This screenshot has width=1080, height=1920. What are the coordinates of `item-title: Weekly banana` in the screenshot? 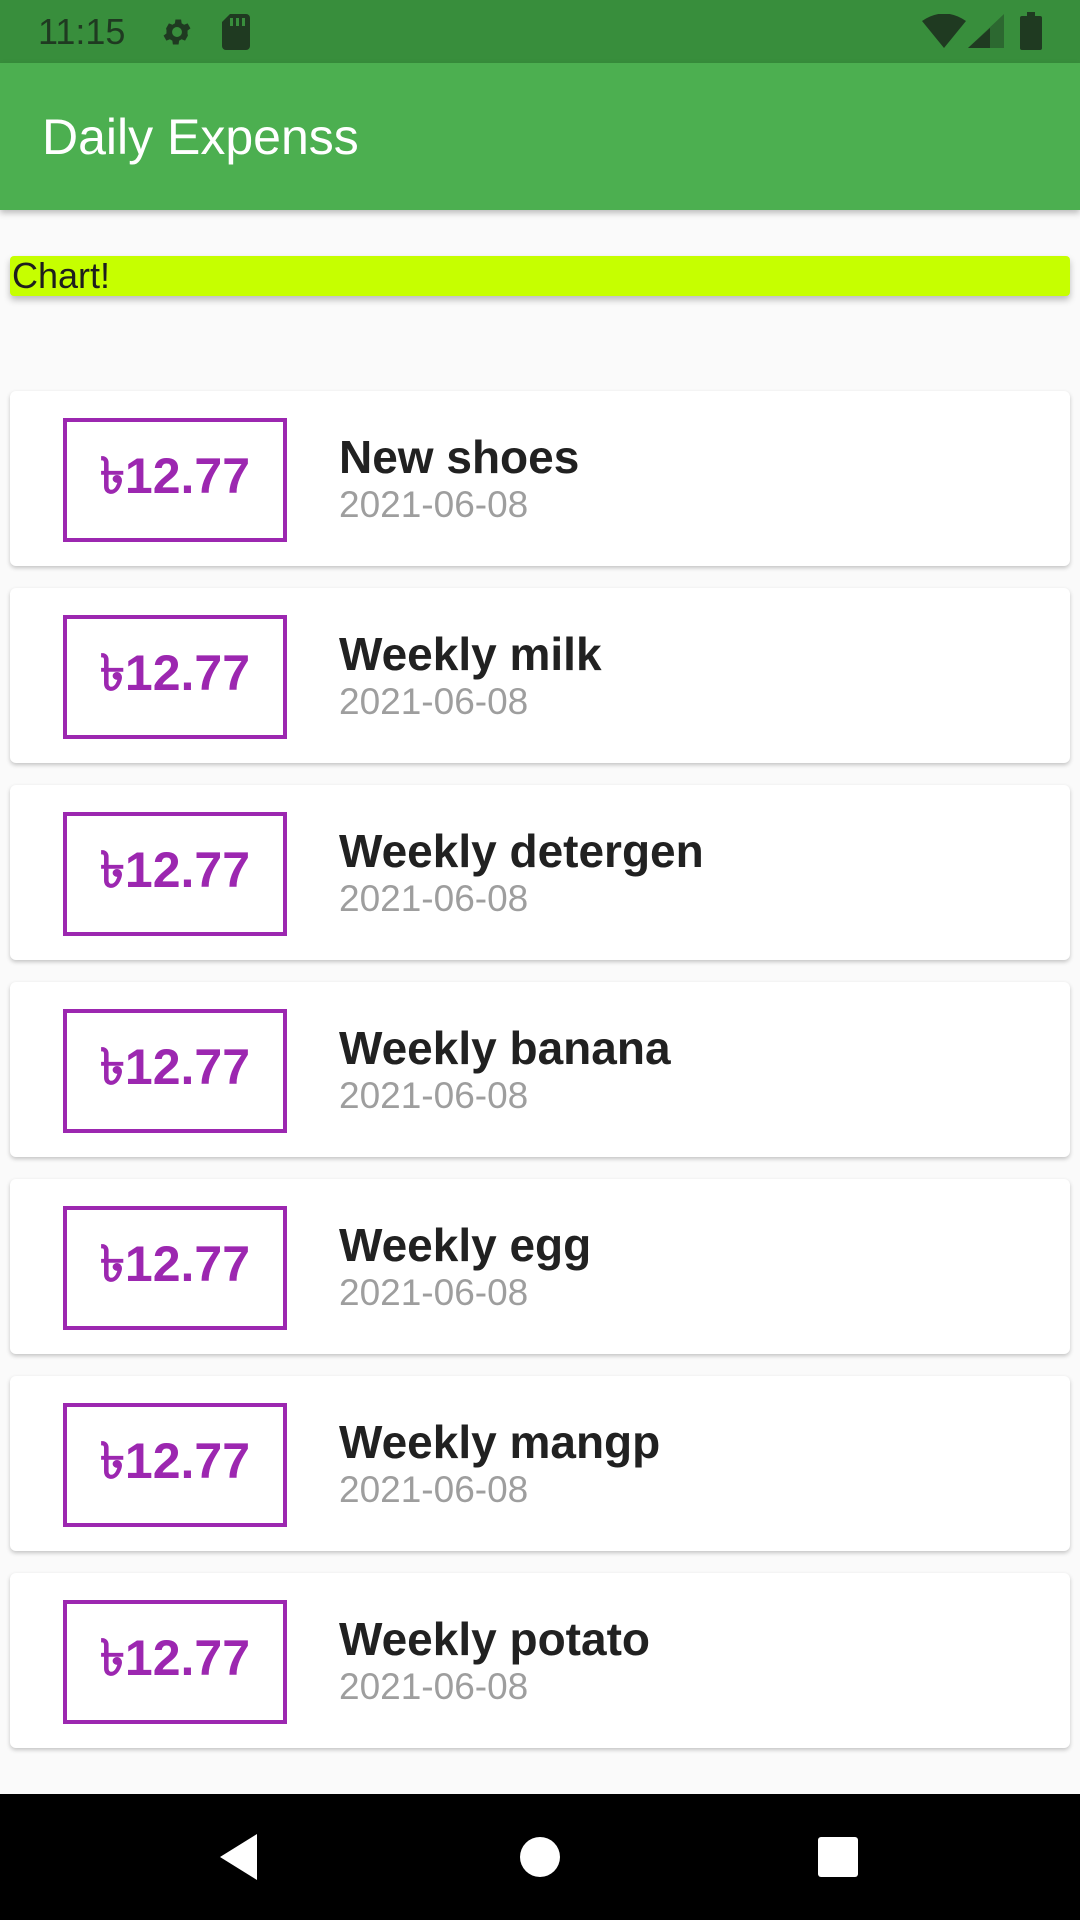 It's located at (505, 1048).